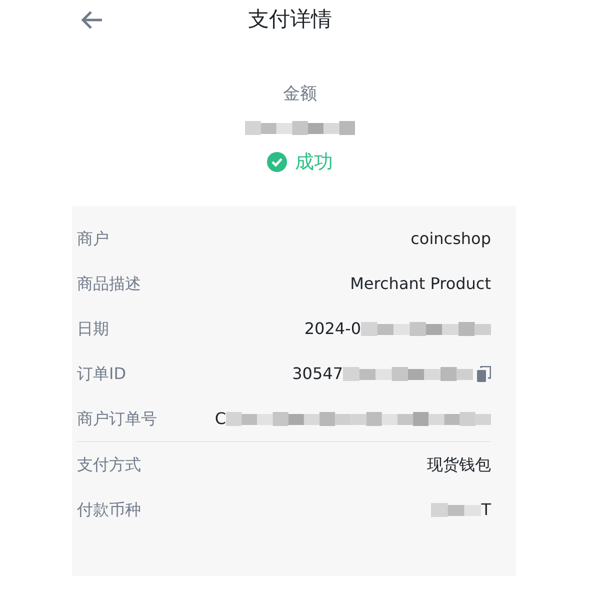 The height and width of the screenshot is (600, 600). What do you see at coordinates (420, 283) in the screenshot?
I see `row-value: Merchant Product` at bounding box center [420, 283].